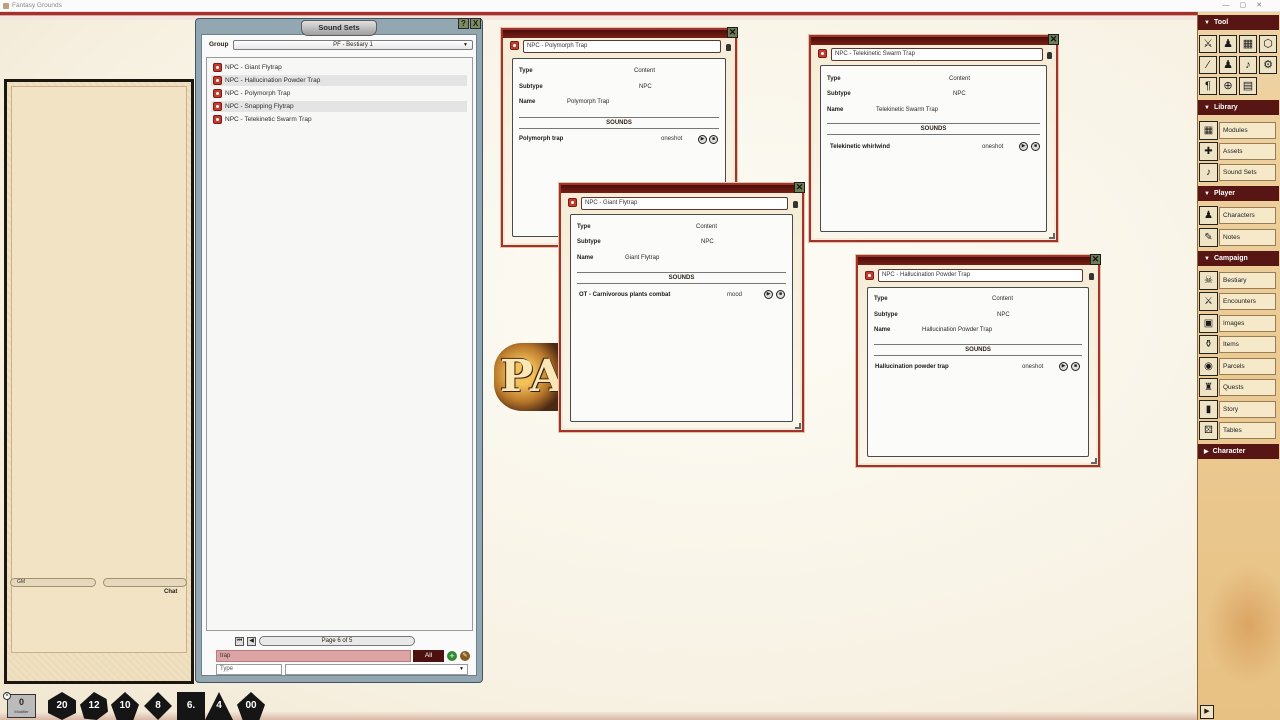 The image size is (1280, 720). I want to click on record-name-field: NPC - Polymorph Trap, so click(622, 46).